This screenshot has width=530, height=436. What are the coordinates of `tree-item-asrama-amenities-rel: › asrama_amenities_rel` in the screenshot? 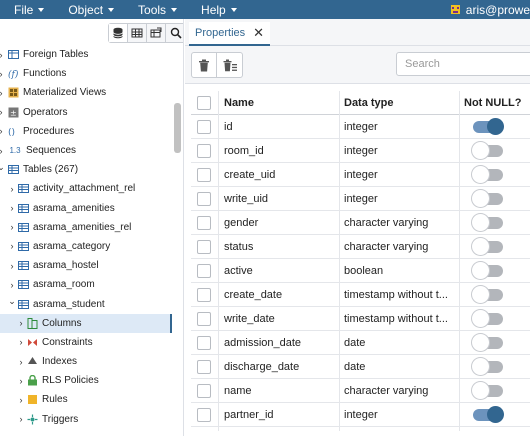 It's located at (86, 227).